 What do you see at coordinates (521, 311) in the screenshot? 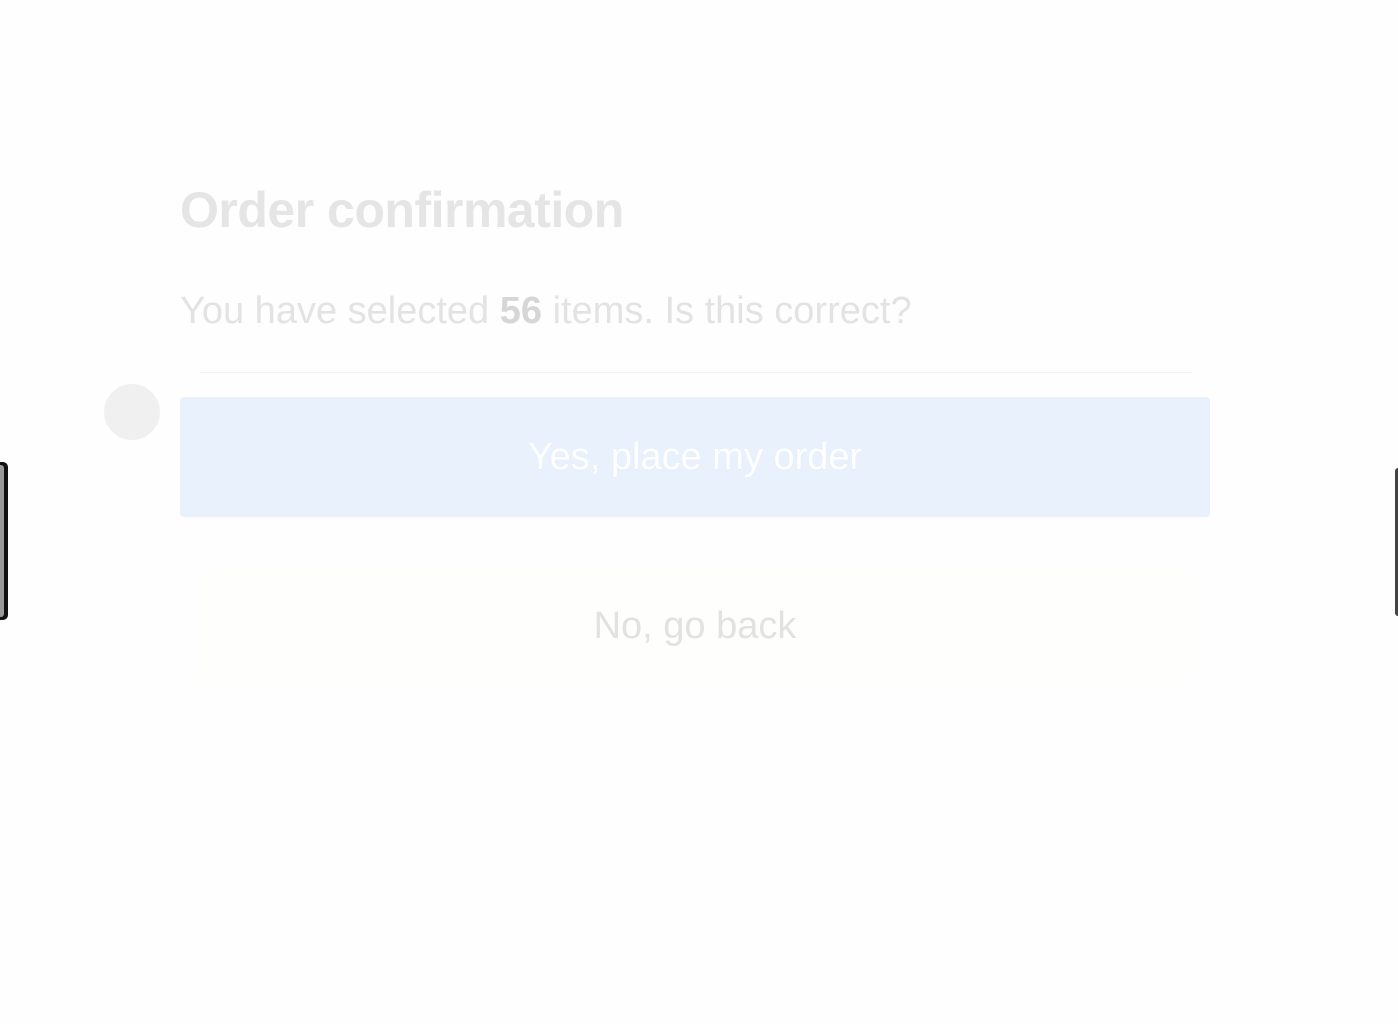
I see `item-count: 56` at bounding box center [521, 311].